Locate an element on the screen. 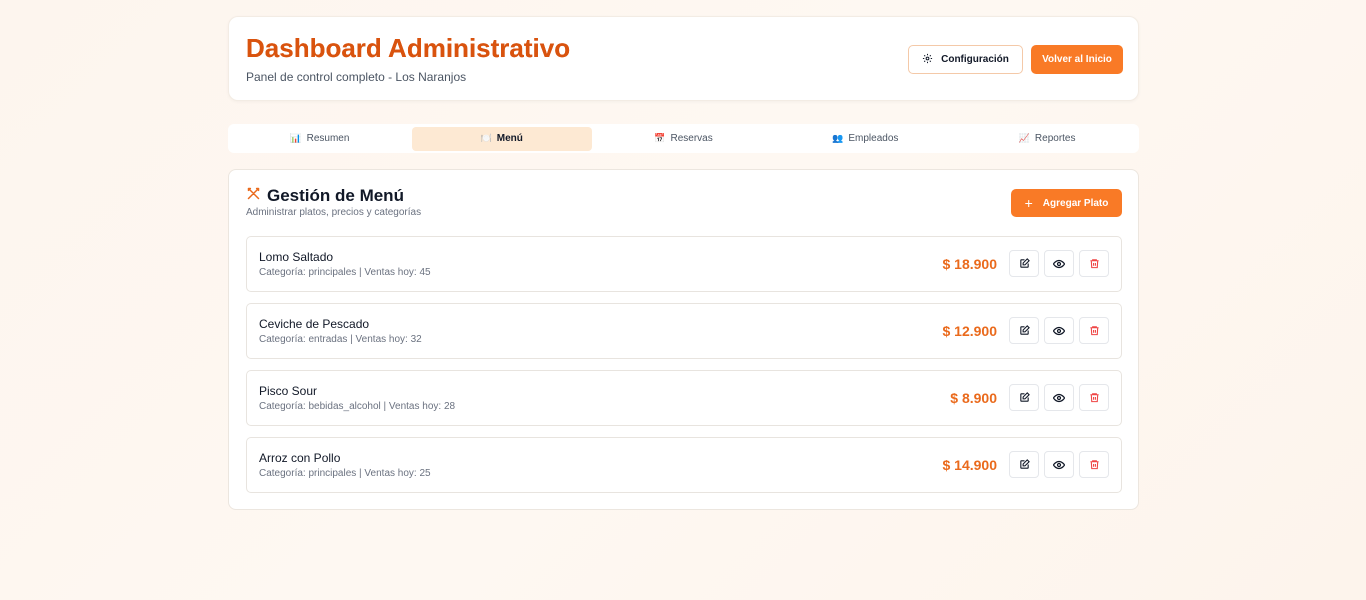 The width and height of the screenshot is (1366, 600). calendar-icon: 📅 is located at coordinates (660, 138).